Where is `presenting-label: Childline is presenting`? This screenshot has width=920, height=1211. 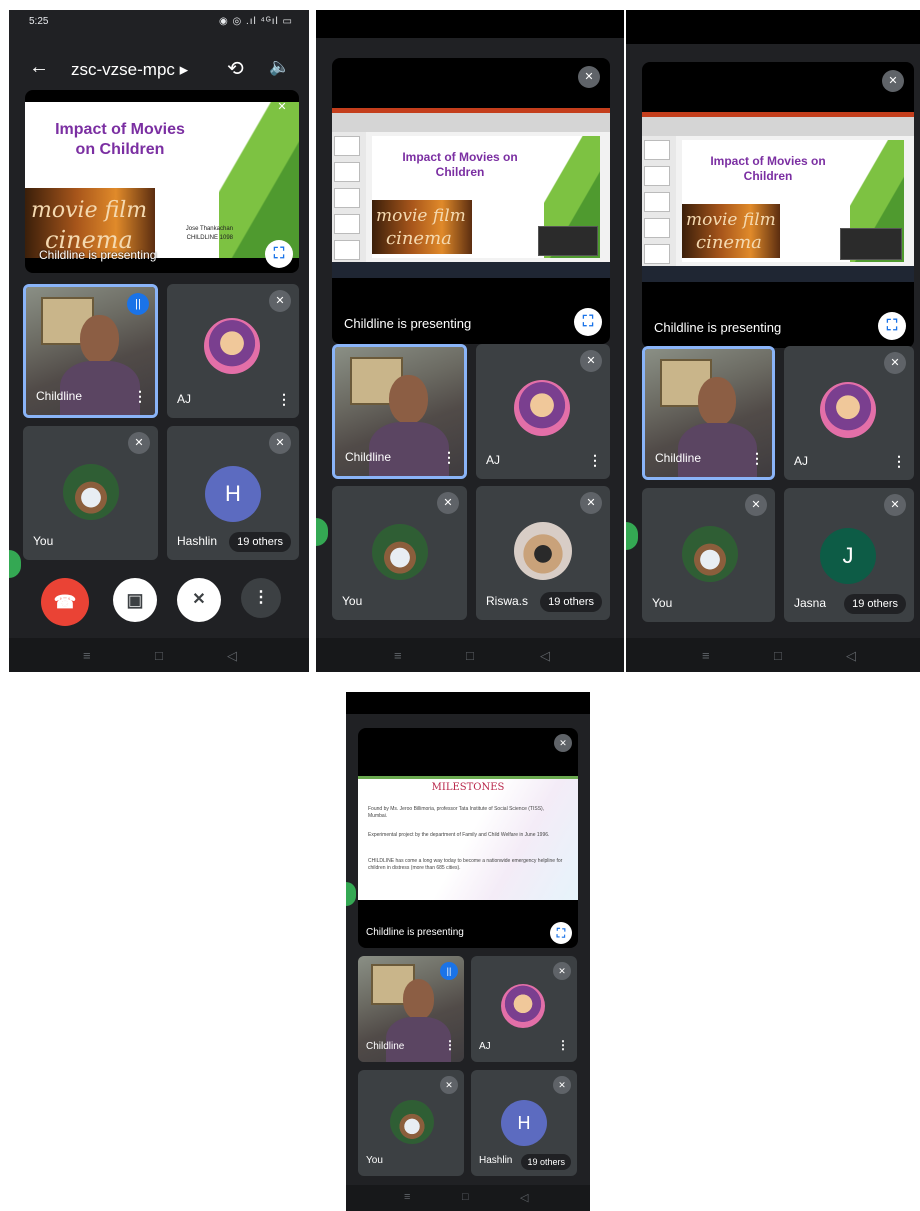
presenting-label: Childline is presenting is located at coordinates (408, 323).